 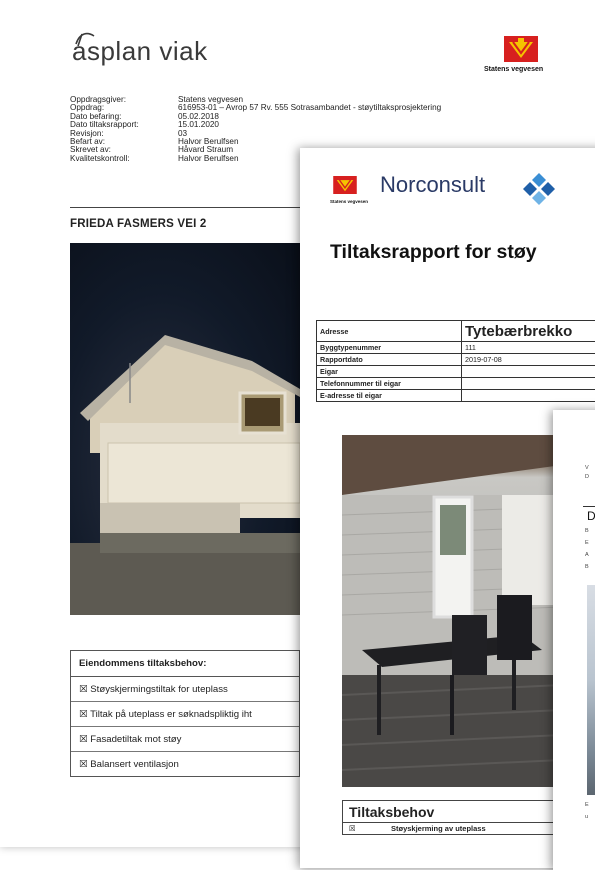 What do you see at coordinates (589, 506) in the screenshot?
I see `page3-table-top` at bounding box center [589, 506].